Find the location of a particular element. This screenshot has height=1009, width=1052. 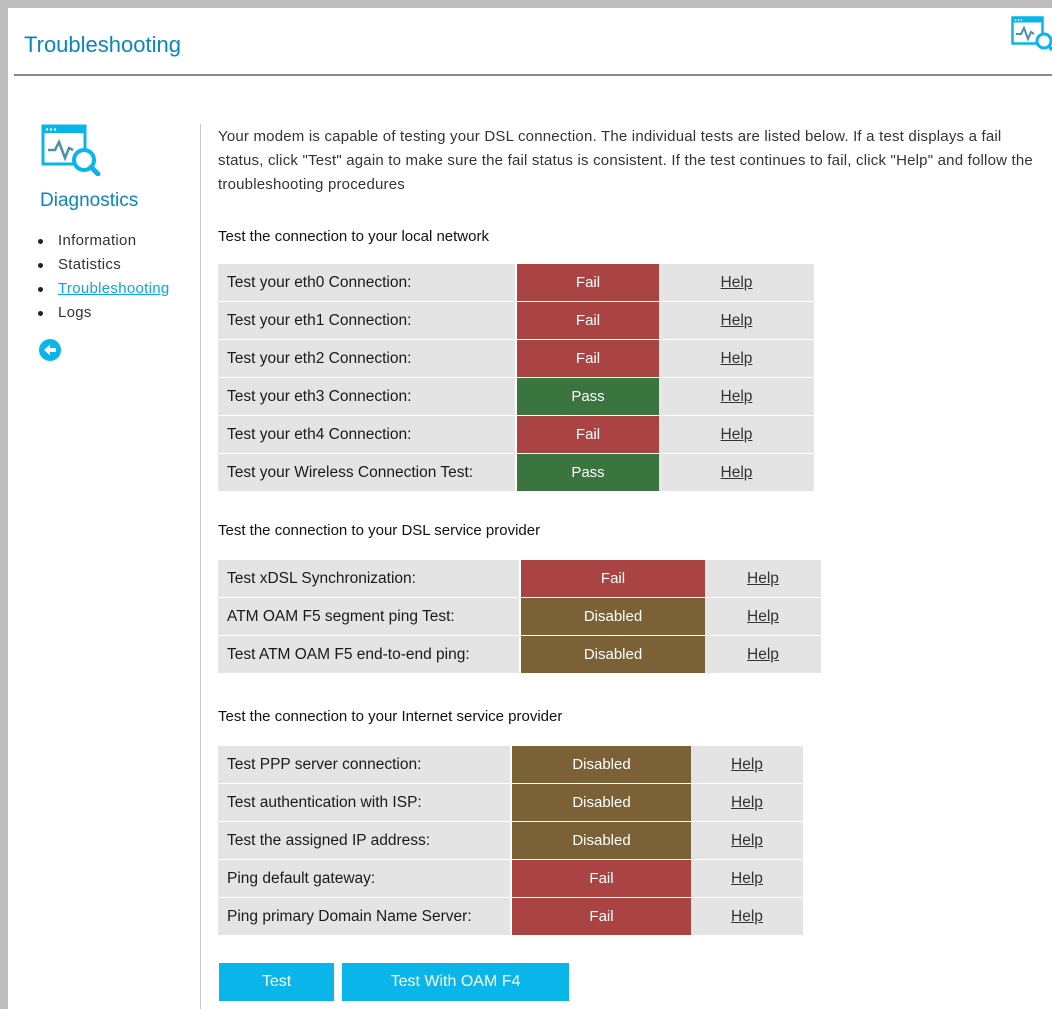

test-label: Test your eth3 Connection: is located at coordinates (367, 396).